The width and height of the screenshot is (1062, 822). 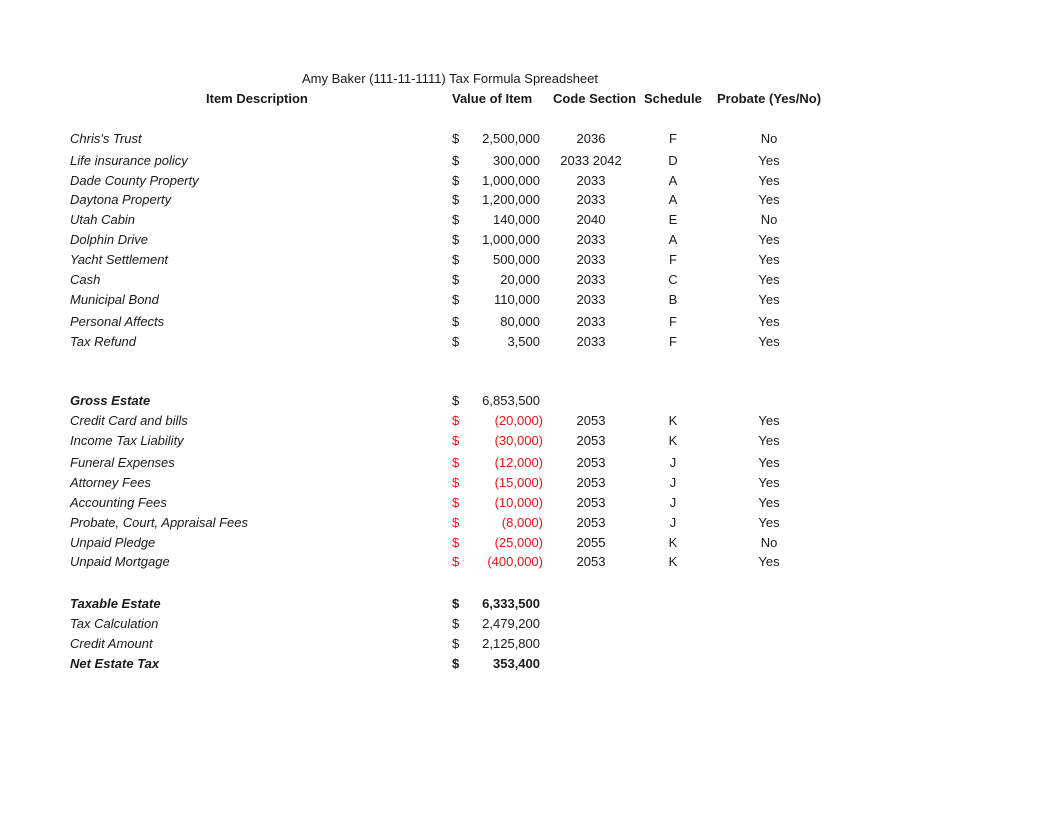 I want to click on asset-code-section: 2036, so click(x=591, y=138).